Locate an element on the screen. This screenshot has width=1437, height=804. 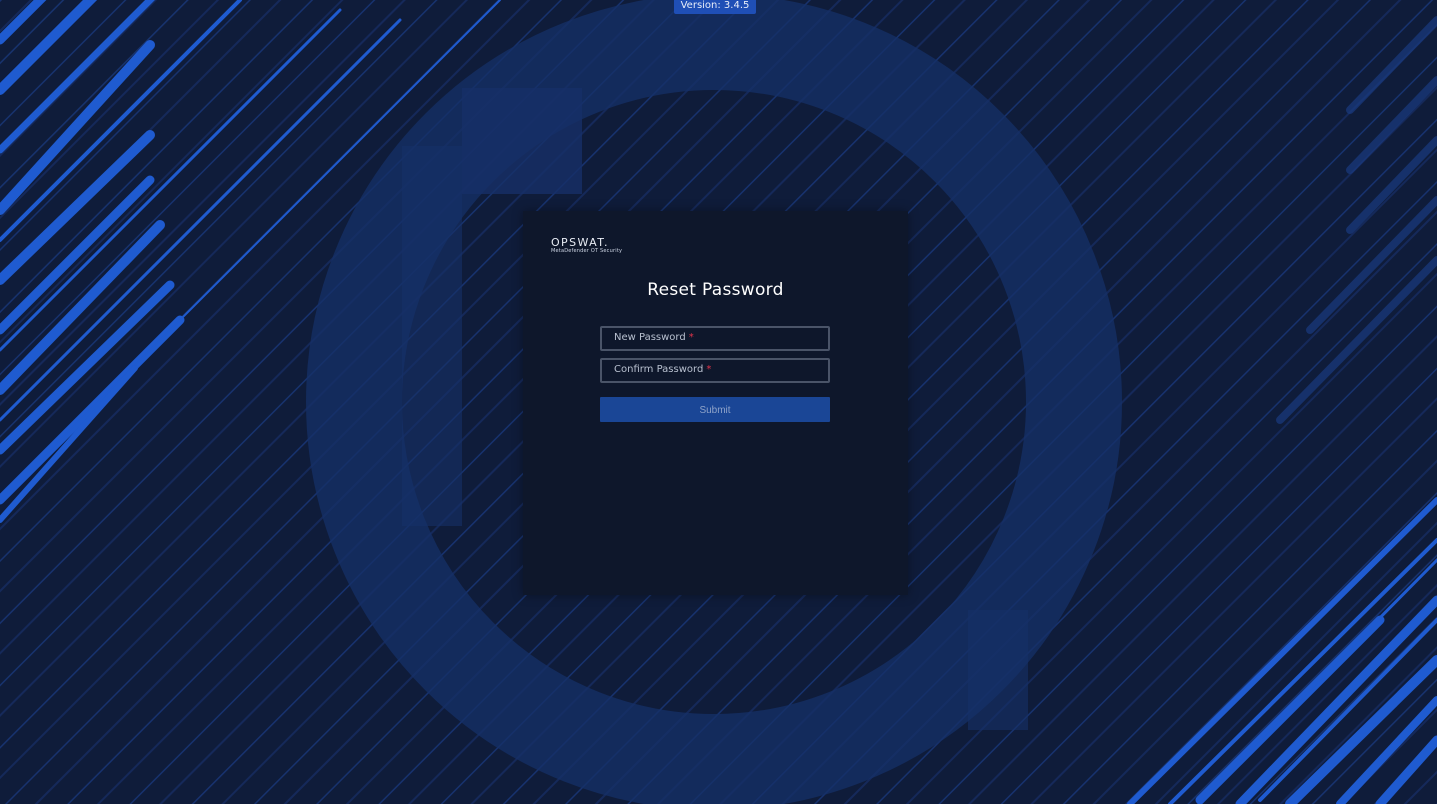
page-title: Reset Password is located at coordinates (715, 290).